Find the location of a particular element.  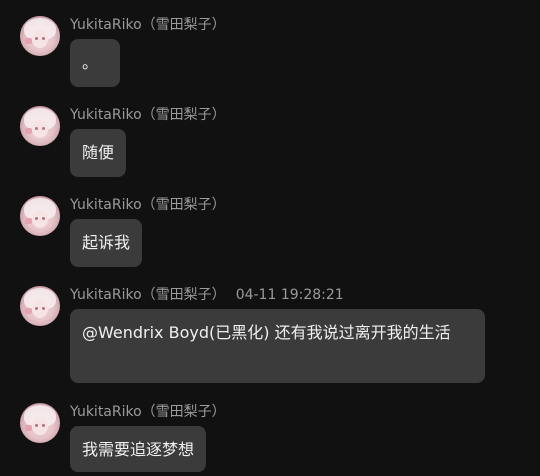

message-bubble: 起诉我 is located at coordinates (106, 243).